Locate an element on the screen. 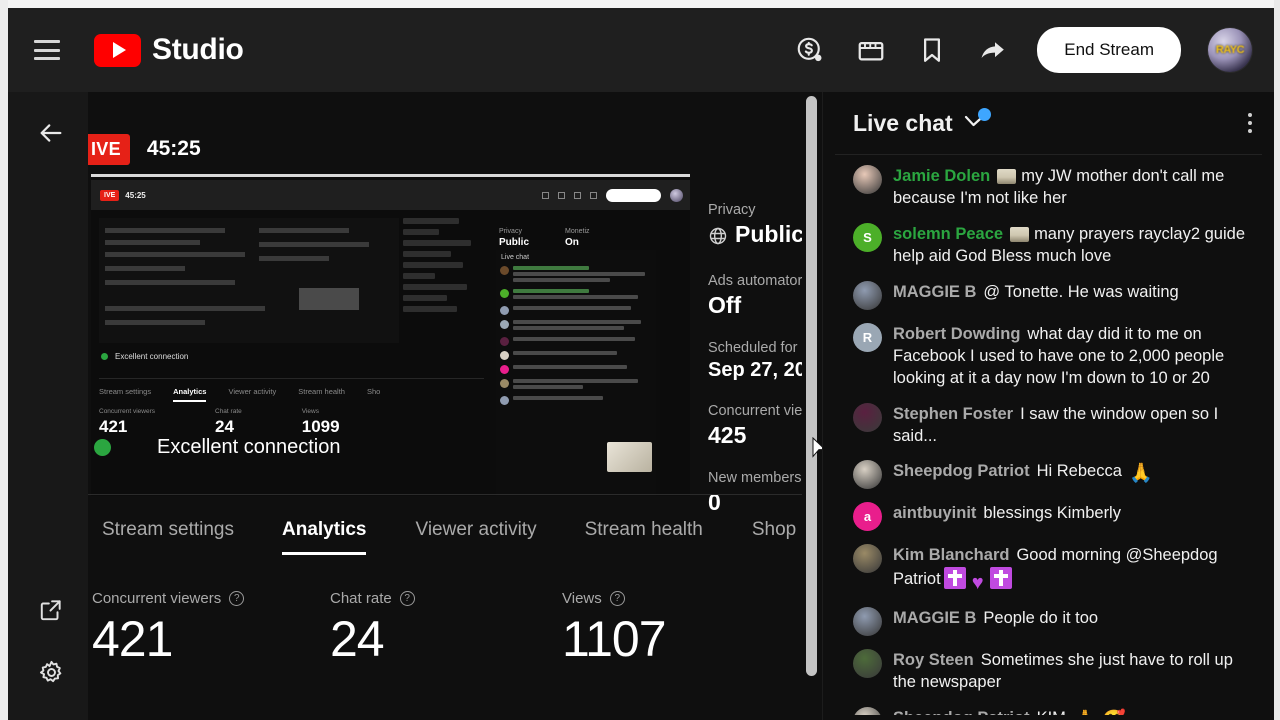 The image size is (1280, 720). scheduled-block: Scheduled for Sep 27, 2024, 7:30 is located at coordinates (762, 361).